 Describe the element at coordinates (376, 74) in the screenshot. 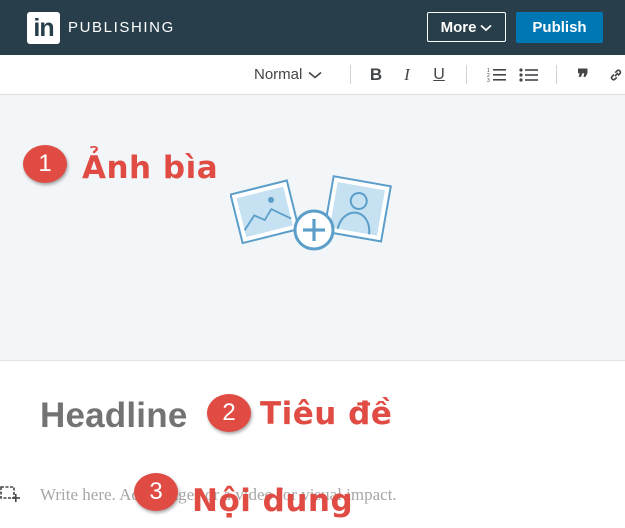

I see `bold-button: B` at that location.